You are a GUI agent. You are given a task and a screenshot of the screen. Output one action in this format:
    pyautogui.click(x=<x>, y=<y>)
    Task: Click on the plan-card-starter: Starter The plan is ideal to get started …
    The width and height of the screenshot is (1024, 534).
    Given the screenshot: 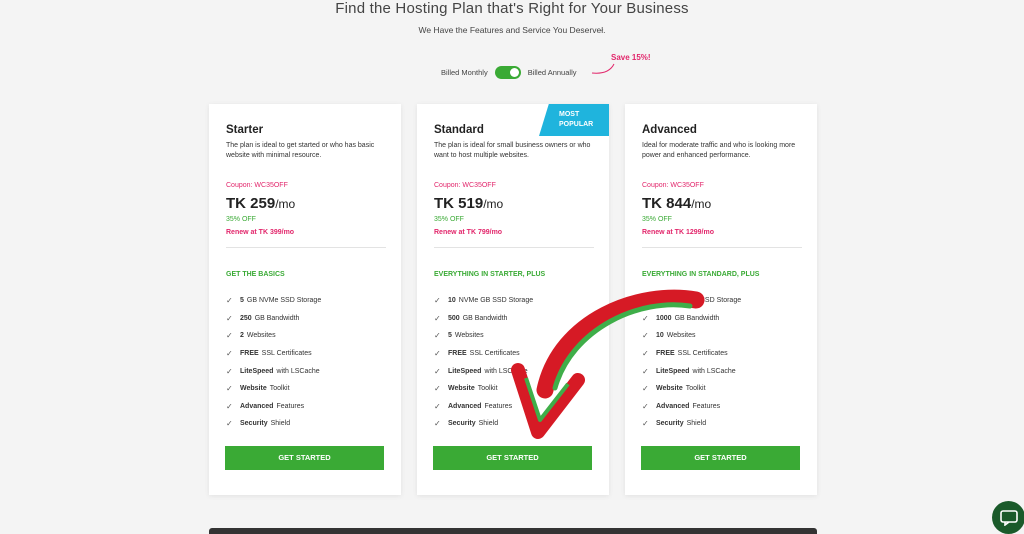 What is the action you would take?
    pyautogui.click(x=305, y=299)
    